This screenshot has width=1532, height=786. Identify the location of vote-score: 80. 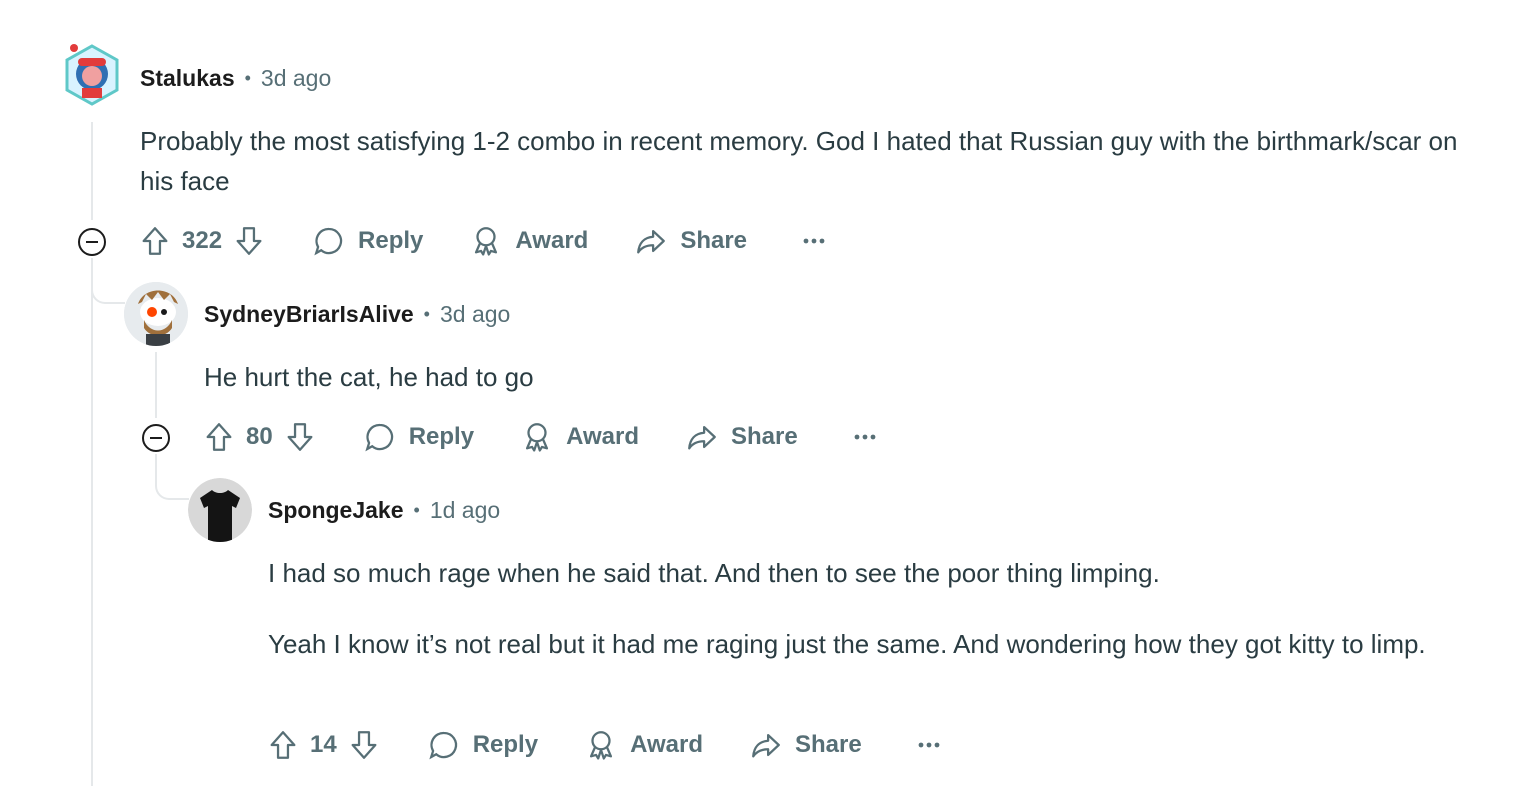
(259, 436).